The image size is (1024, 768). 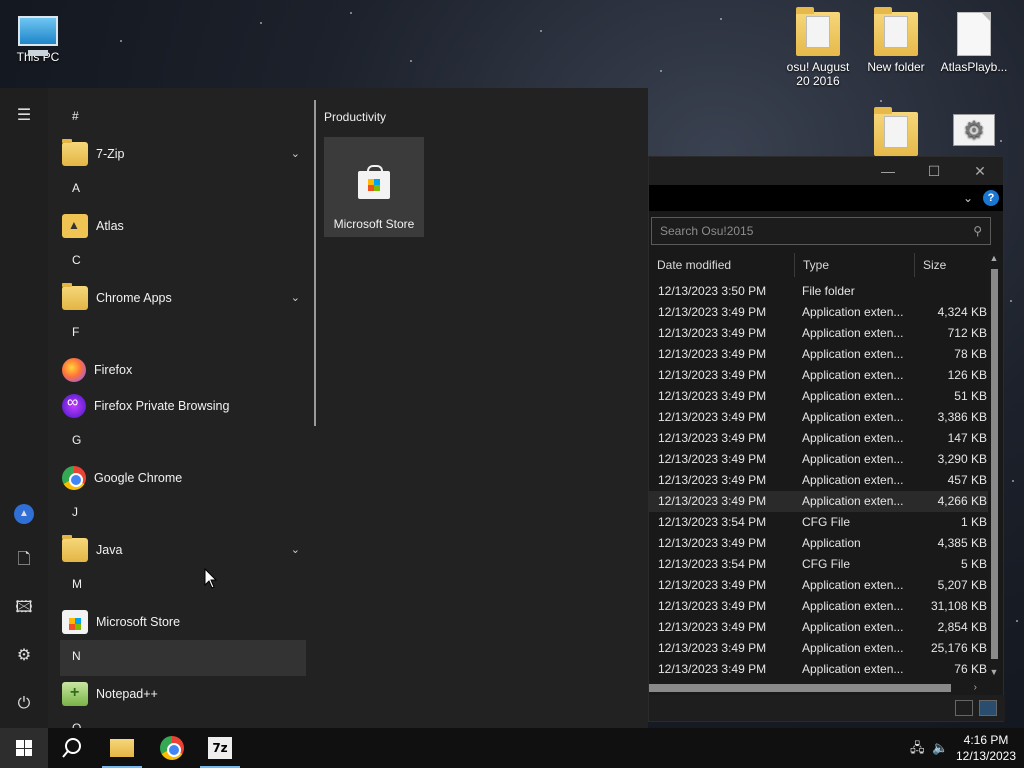 What do you see at coordinates (24, 704) in the screenshot?
I see `power-icon: ⏻` at bounding box center [24, 704].